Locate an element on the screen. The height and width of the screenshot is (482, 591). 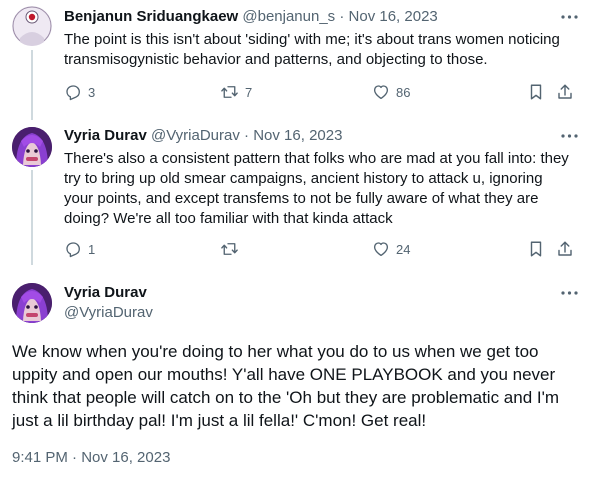
avatar is located at coordinates (32, 303).